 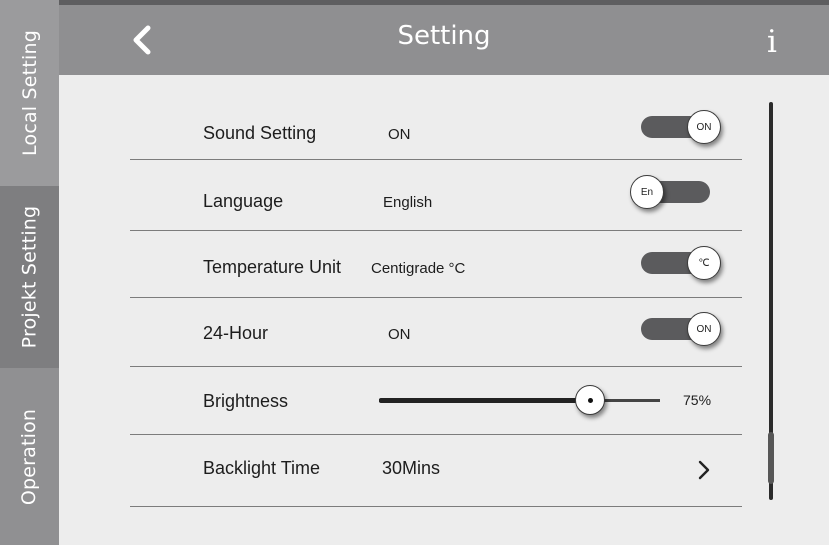 I want to click on info-button: i, so click(x=772, y=42).